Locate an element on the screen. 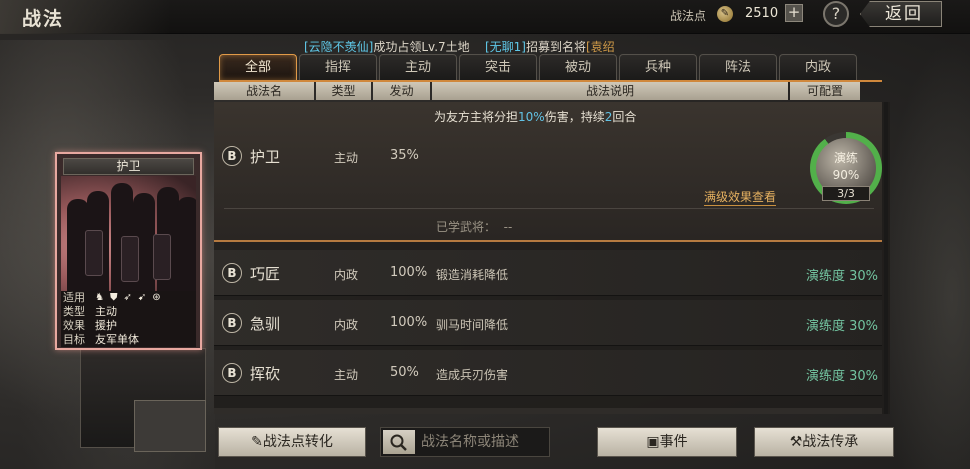  tab-active: 主动 is located at coordinates (418, 67).